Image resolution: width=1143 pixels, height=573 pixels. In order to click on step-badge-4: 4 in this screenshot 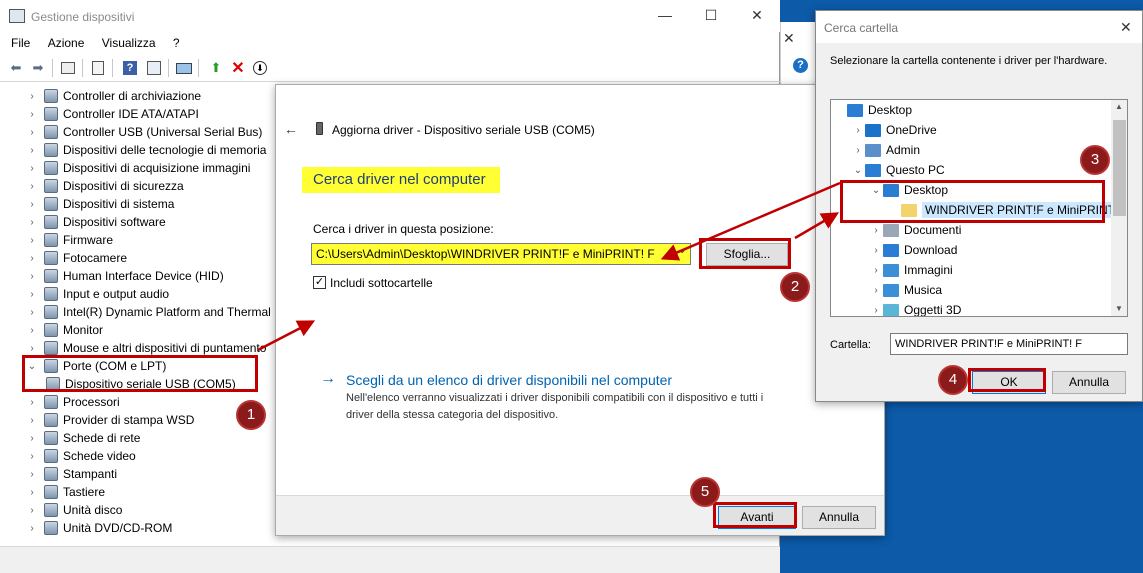, I will do `click(953, 380)`.